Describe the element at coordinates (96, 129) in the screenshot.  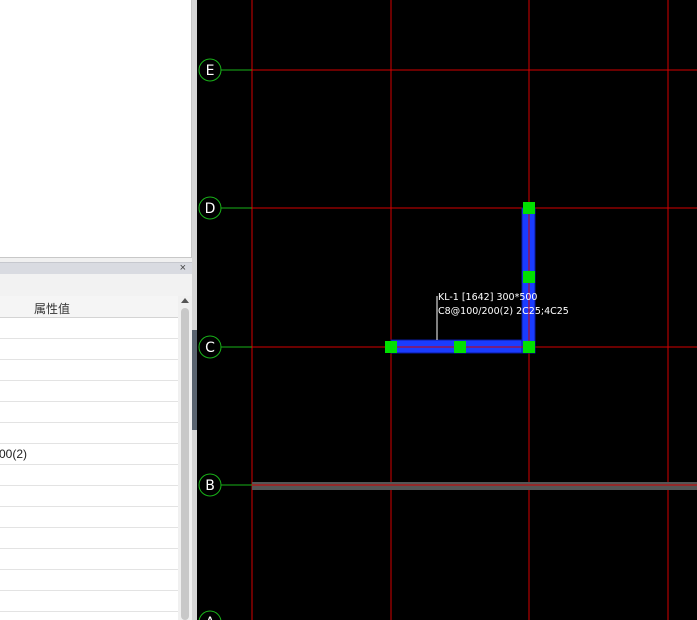
I see `upper-panel` at that location.